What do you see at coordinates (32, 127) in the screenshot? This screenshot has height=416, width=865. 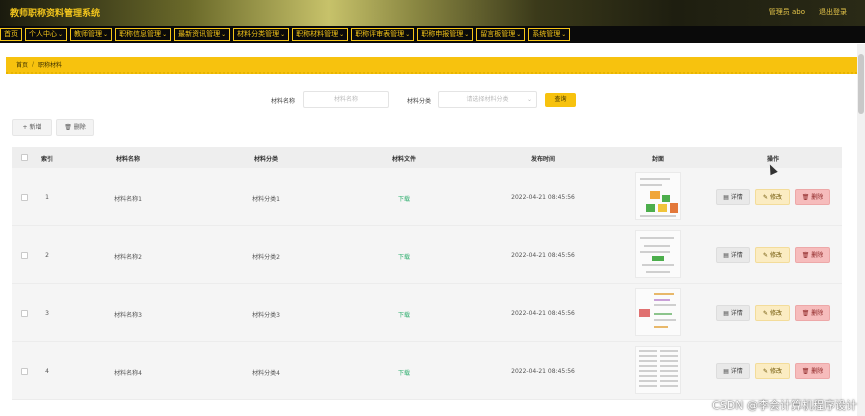 I see `add-button: + 新增` at bounding box center [32, 127].